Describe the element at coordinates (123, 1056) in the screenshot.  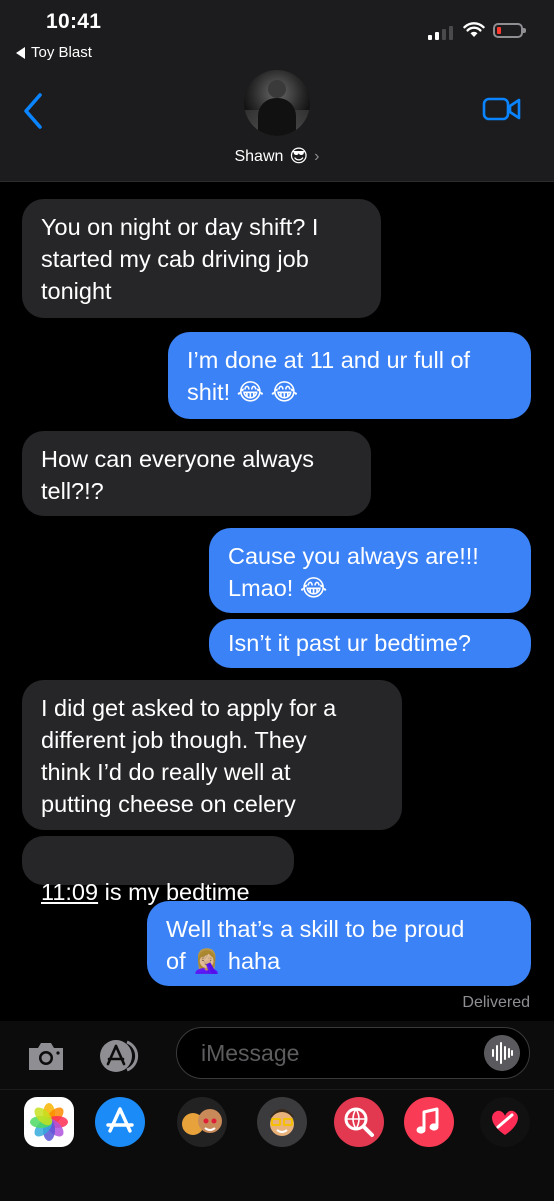
I see `app-store-icon` at that location.